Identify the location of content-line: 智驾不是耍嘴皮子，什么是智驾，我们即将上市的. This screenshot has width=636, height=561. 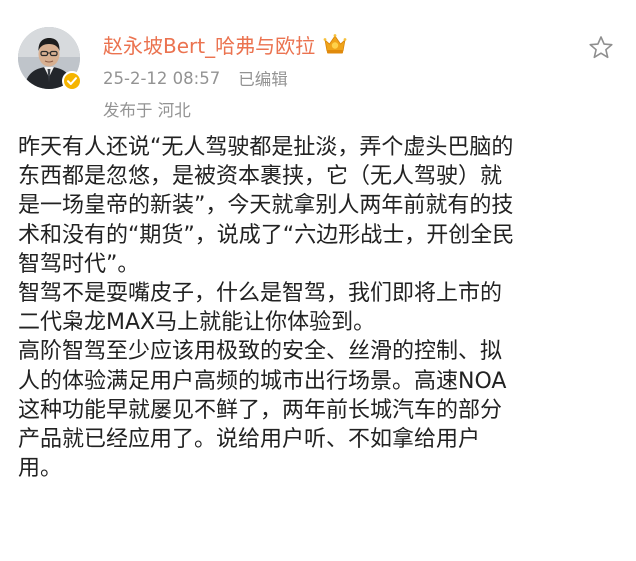
(260, 294).